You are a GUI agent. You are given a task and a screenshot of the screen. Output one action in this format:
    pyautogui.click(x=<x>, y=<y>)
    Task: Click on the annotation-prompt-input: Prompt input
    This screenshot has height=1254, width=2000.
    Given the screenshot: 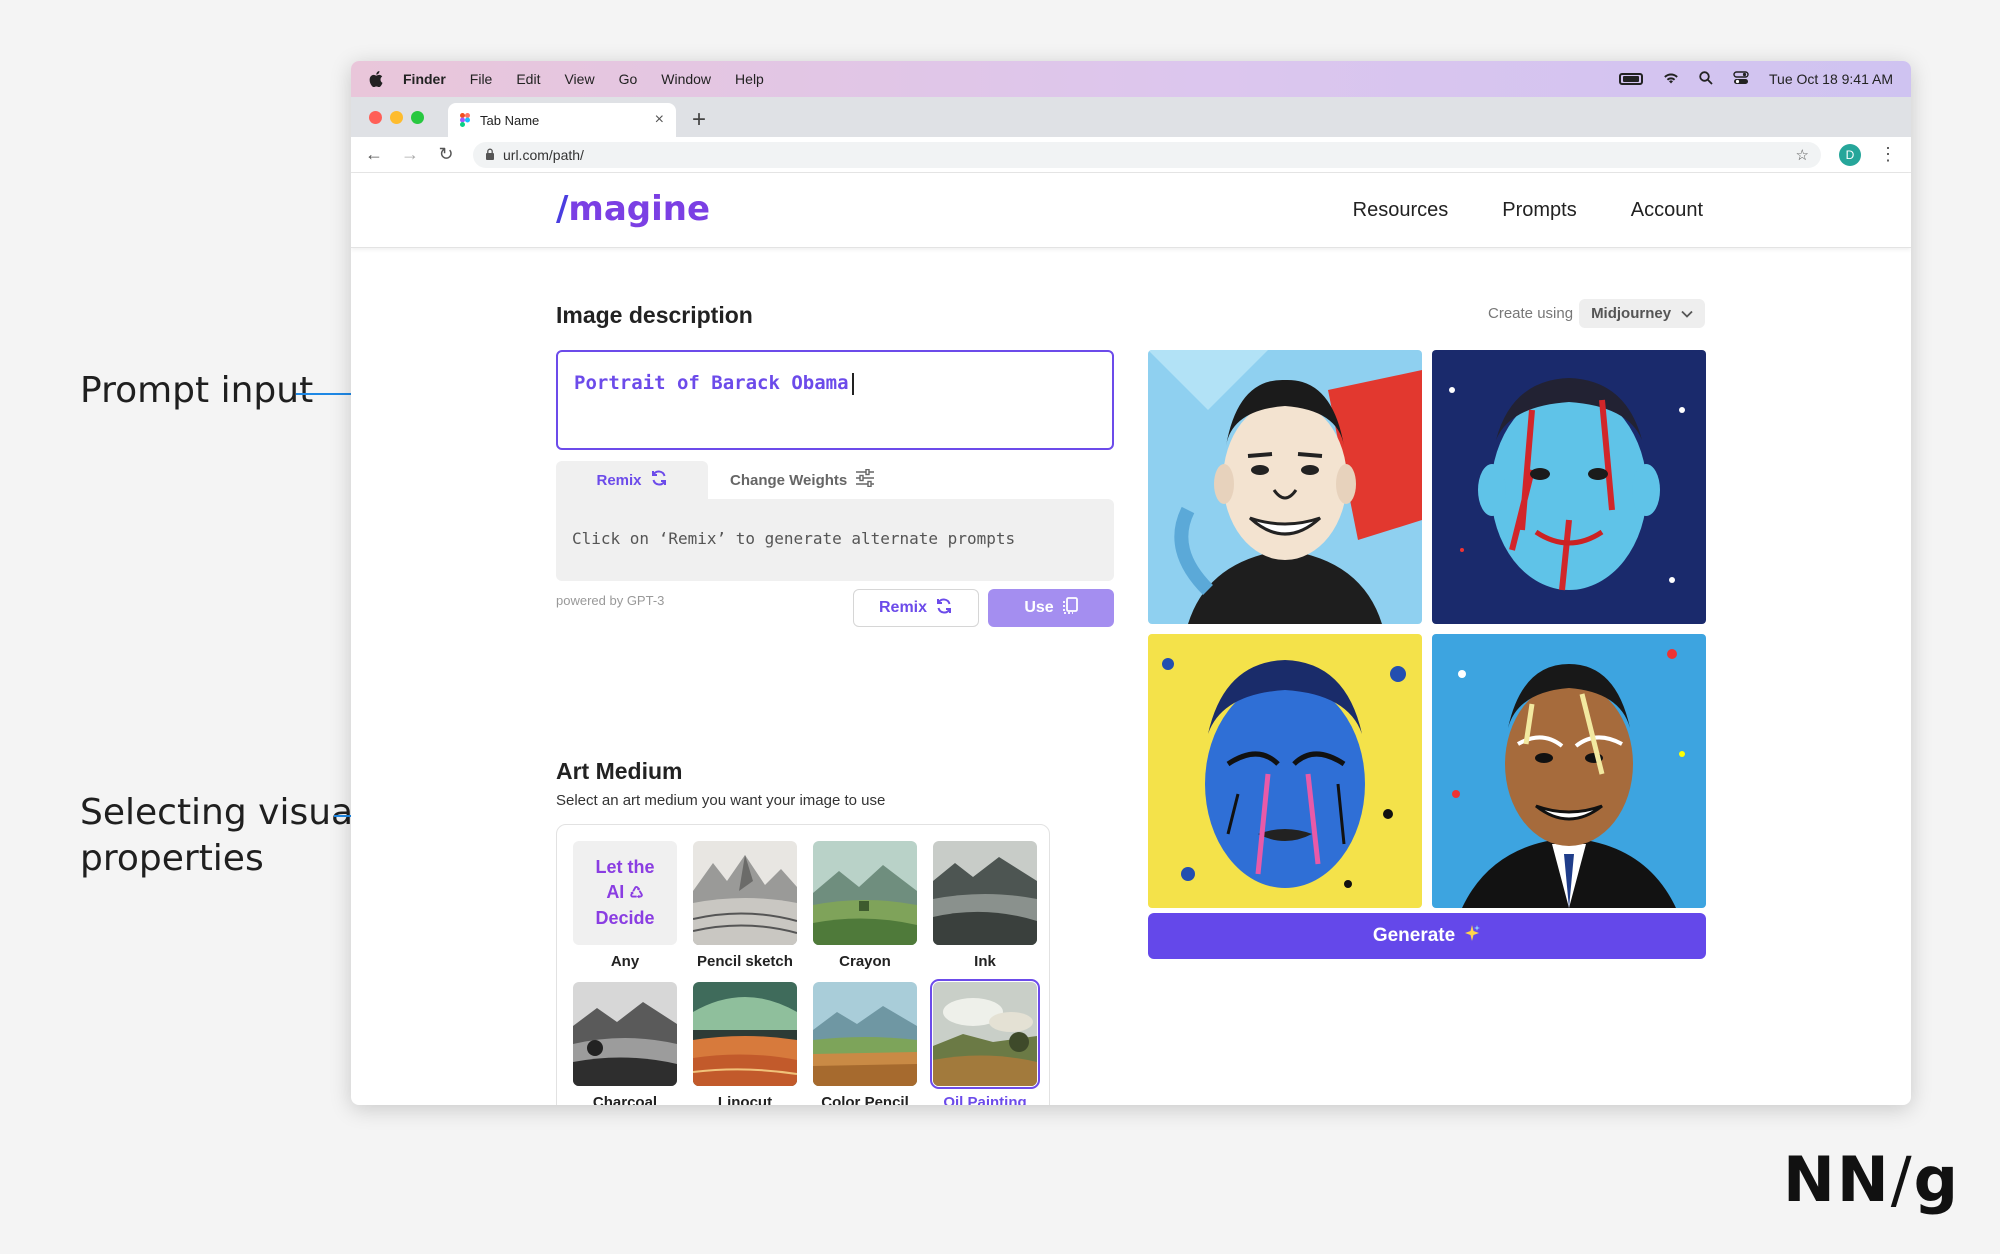 What is the action you would take?
    pyautogui.click(x=197, y=390)
    